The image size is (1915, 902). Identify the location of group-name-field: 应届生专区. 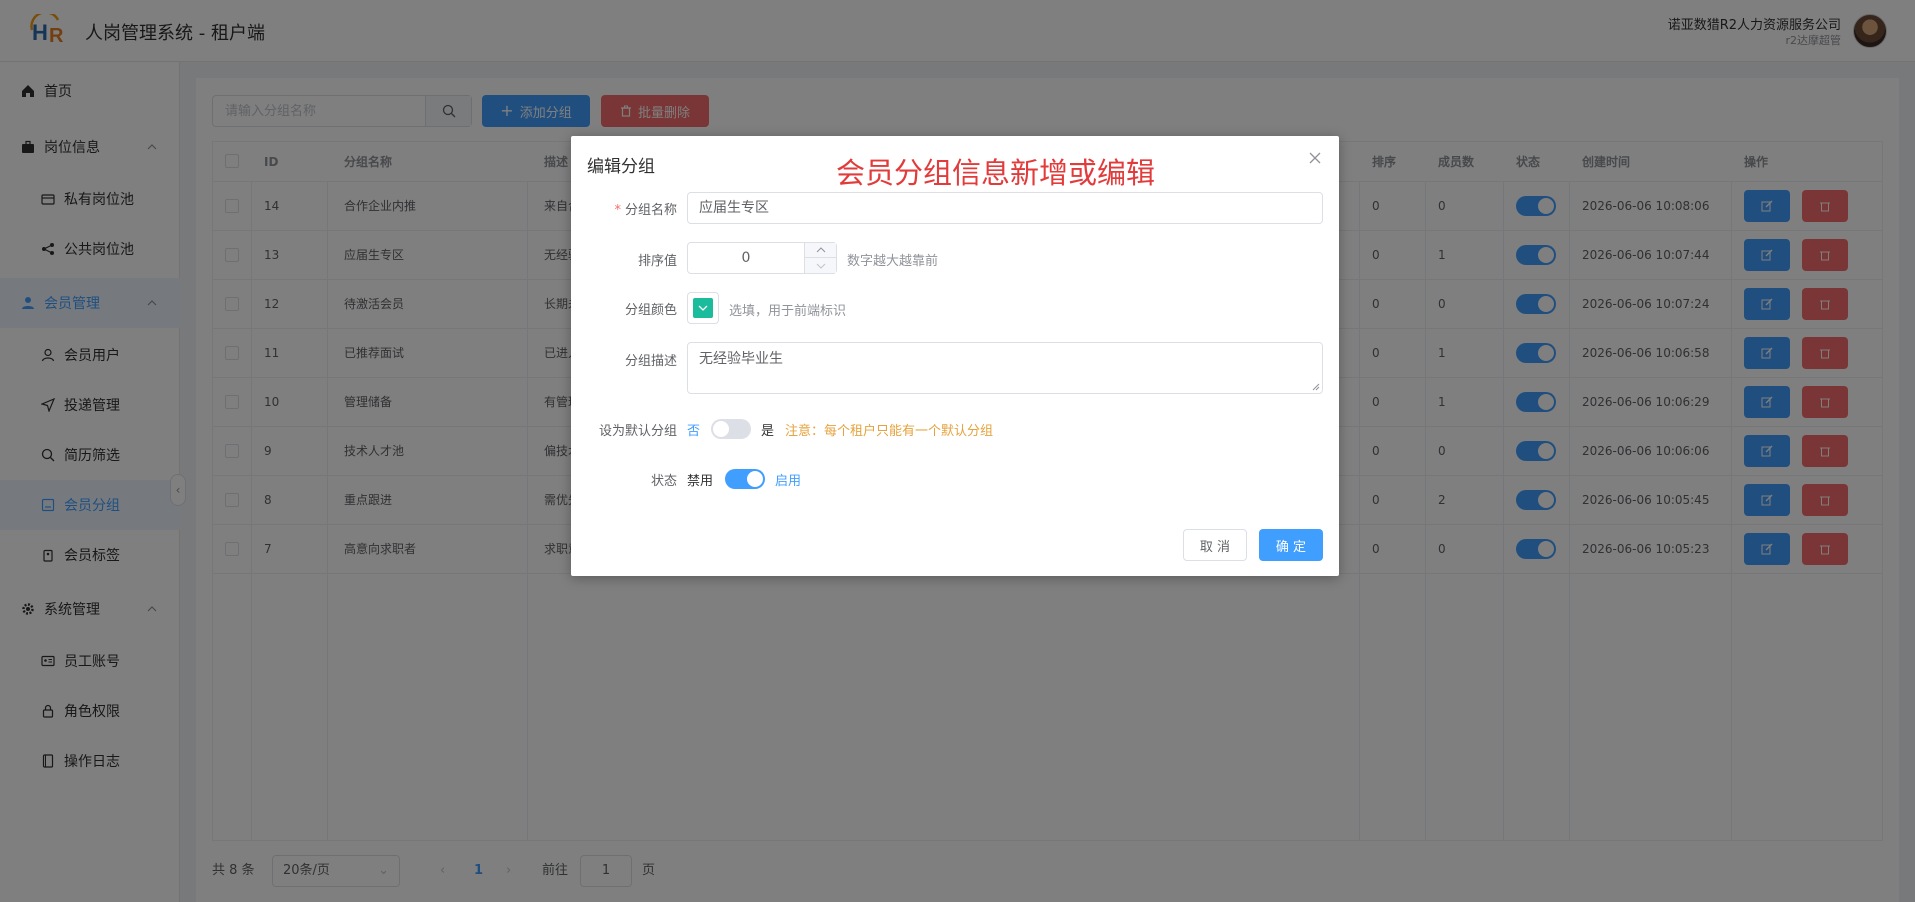
(1005, 208).